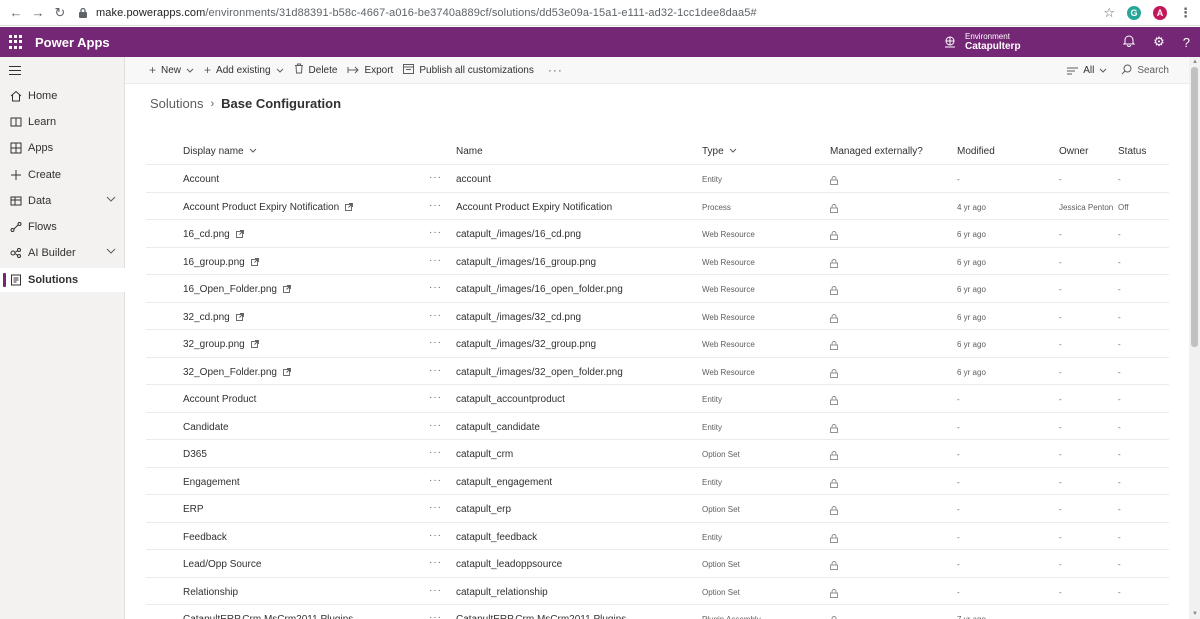 The image size is (1200, 619). What do you see at coordinates (219, 399) in the screenshot?
I see `display-name-cell: Account Product` at bounding box center [219, 399].